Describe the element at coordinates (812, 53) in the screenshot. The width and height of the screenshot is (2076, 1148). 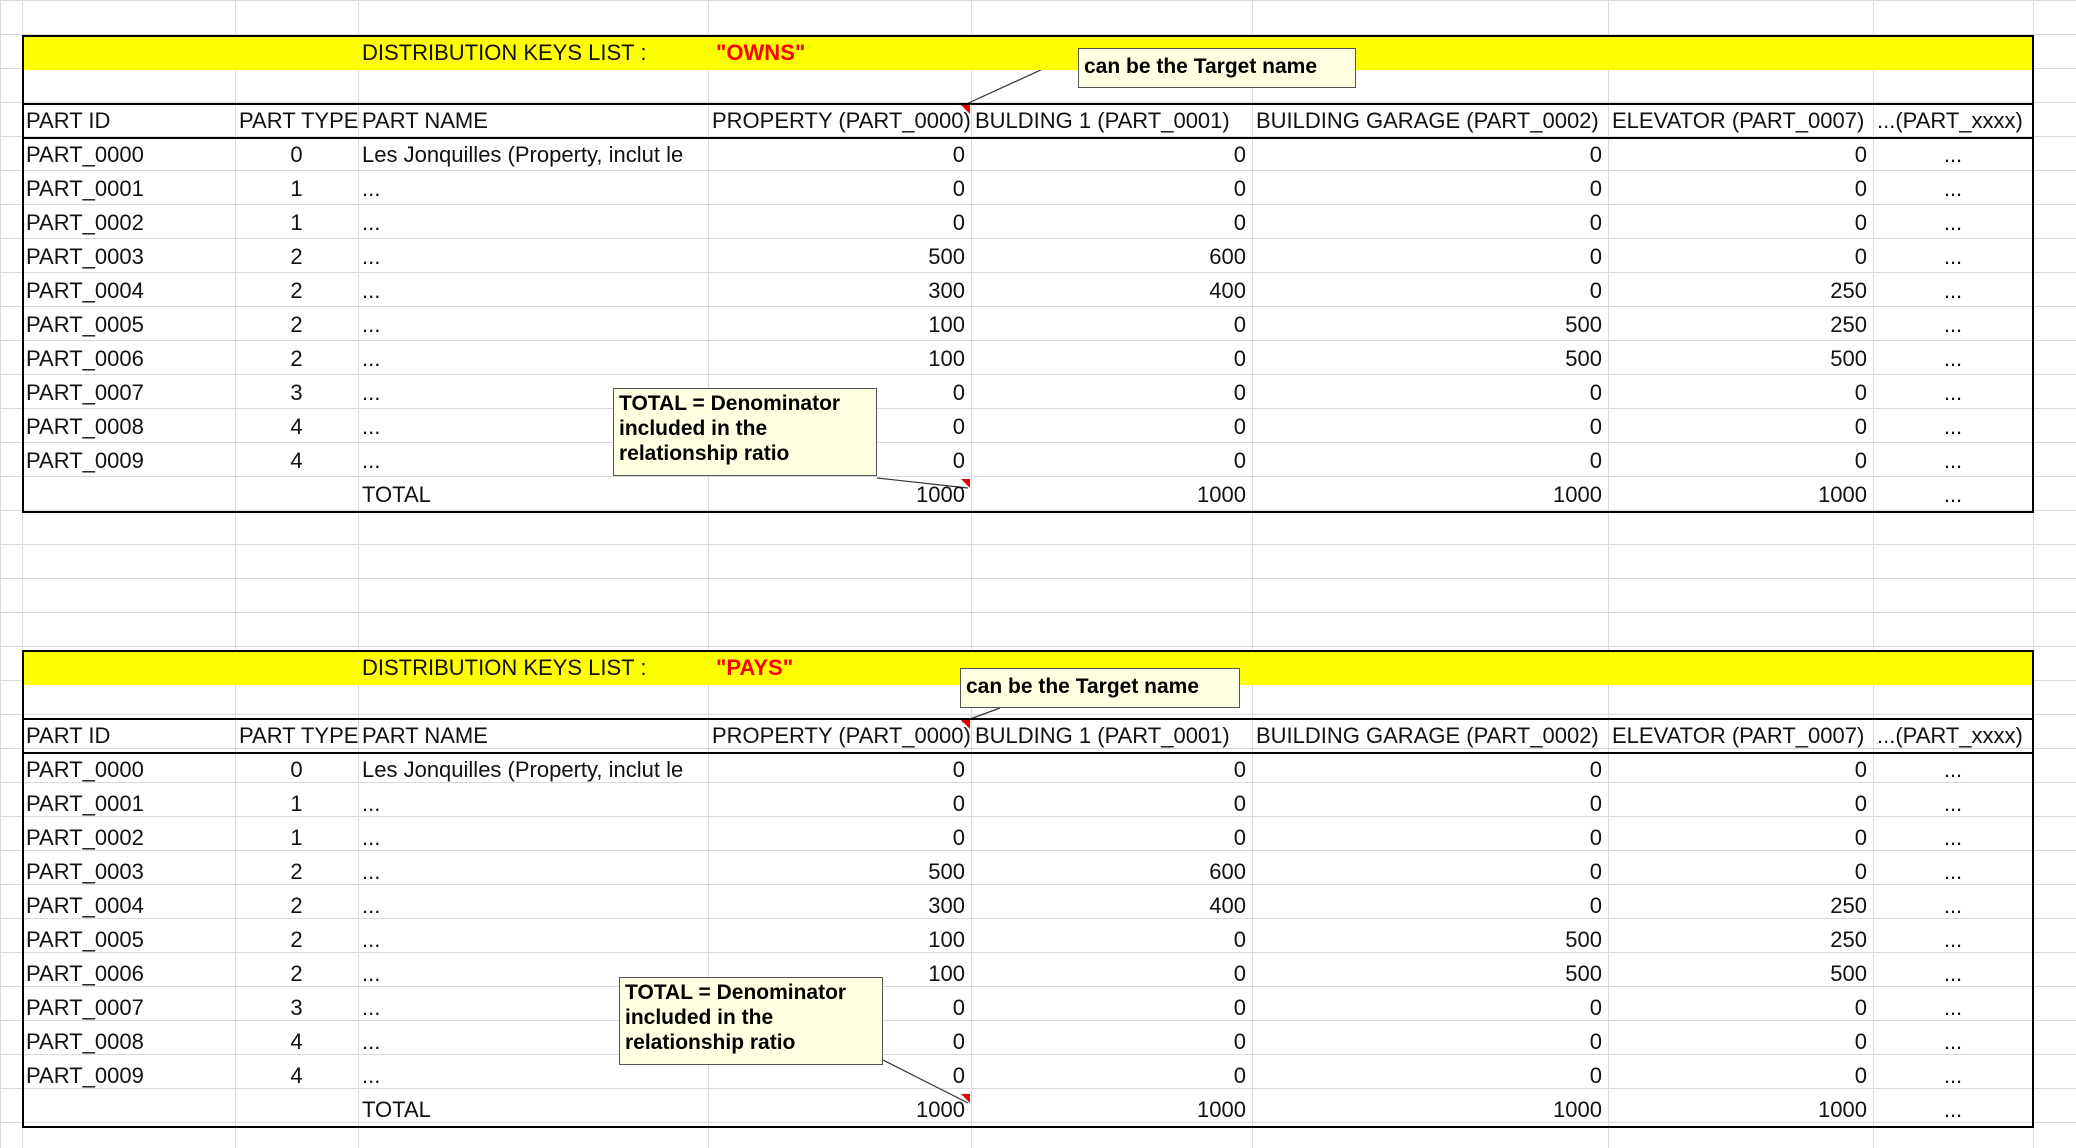
I see `owns-list-name: "OWNS"` at that location.